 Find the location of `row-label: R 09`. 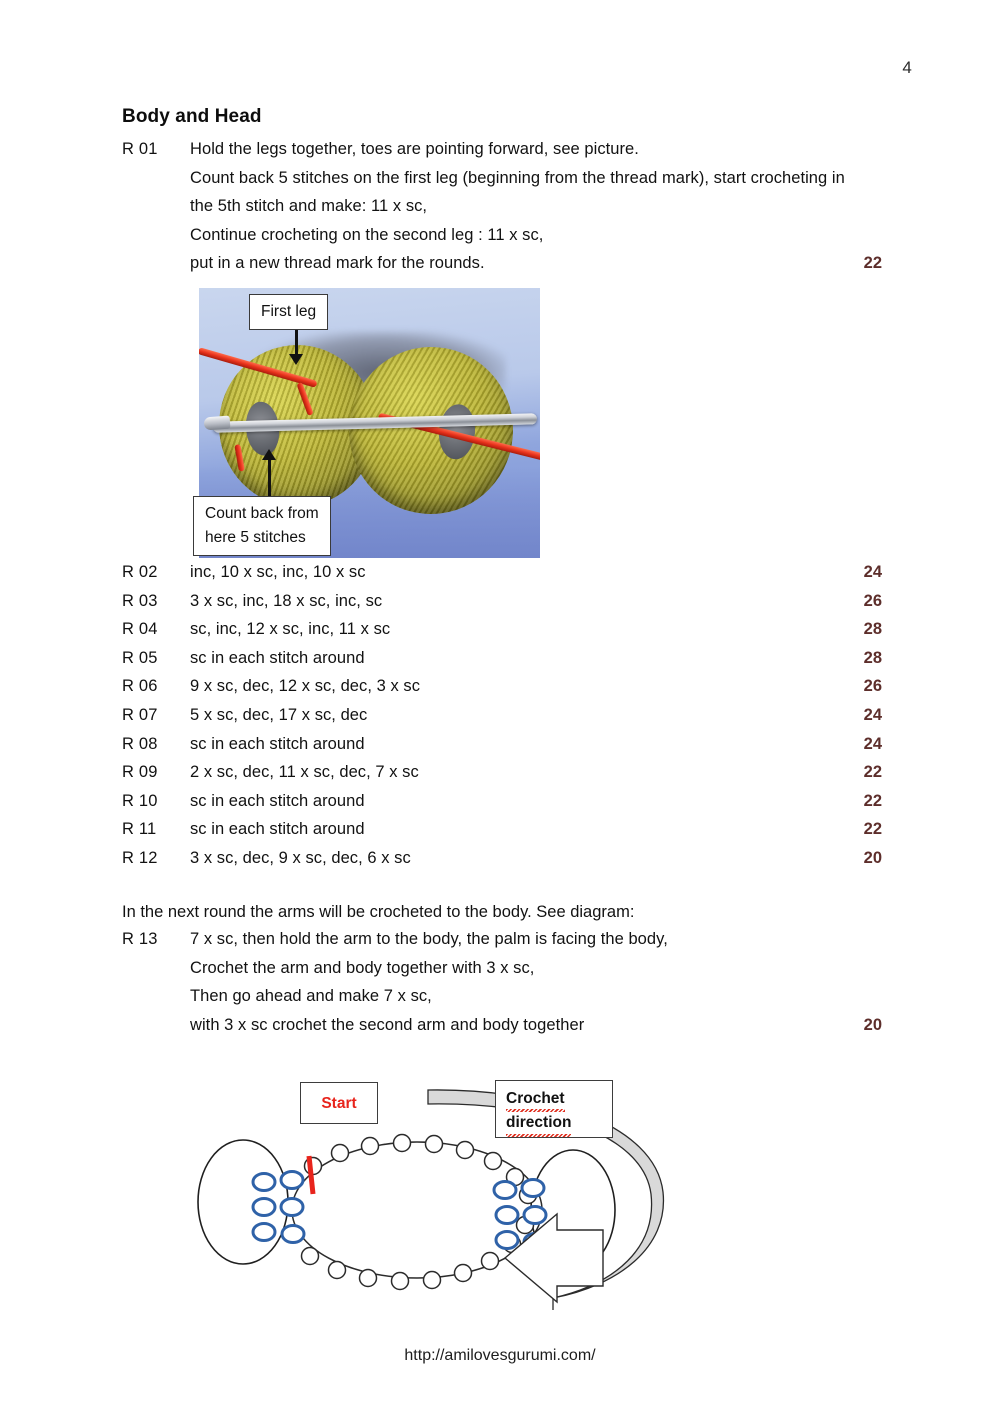

row-label: R 09 is located at coordinates (140, 772).